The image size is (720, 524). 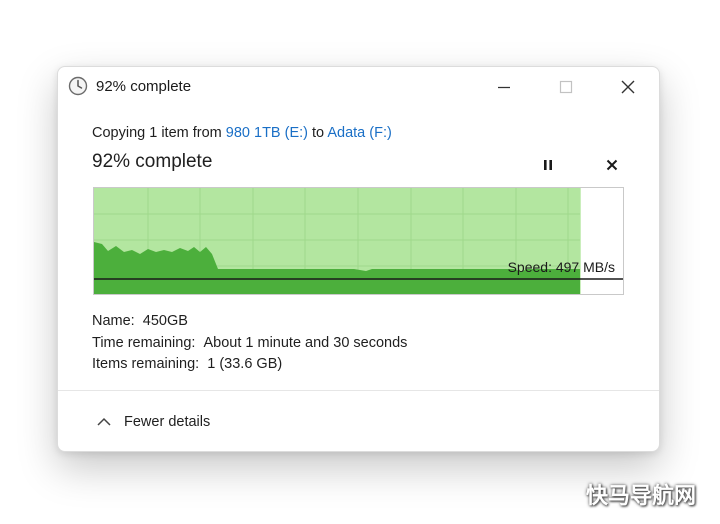 I want to click on close-icon, so click(x=628, y=87).